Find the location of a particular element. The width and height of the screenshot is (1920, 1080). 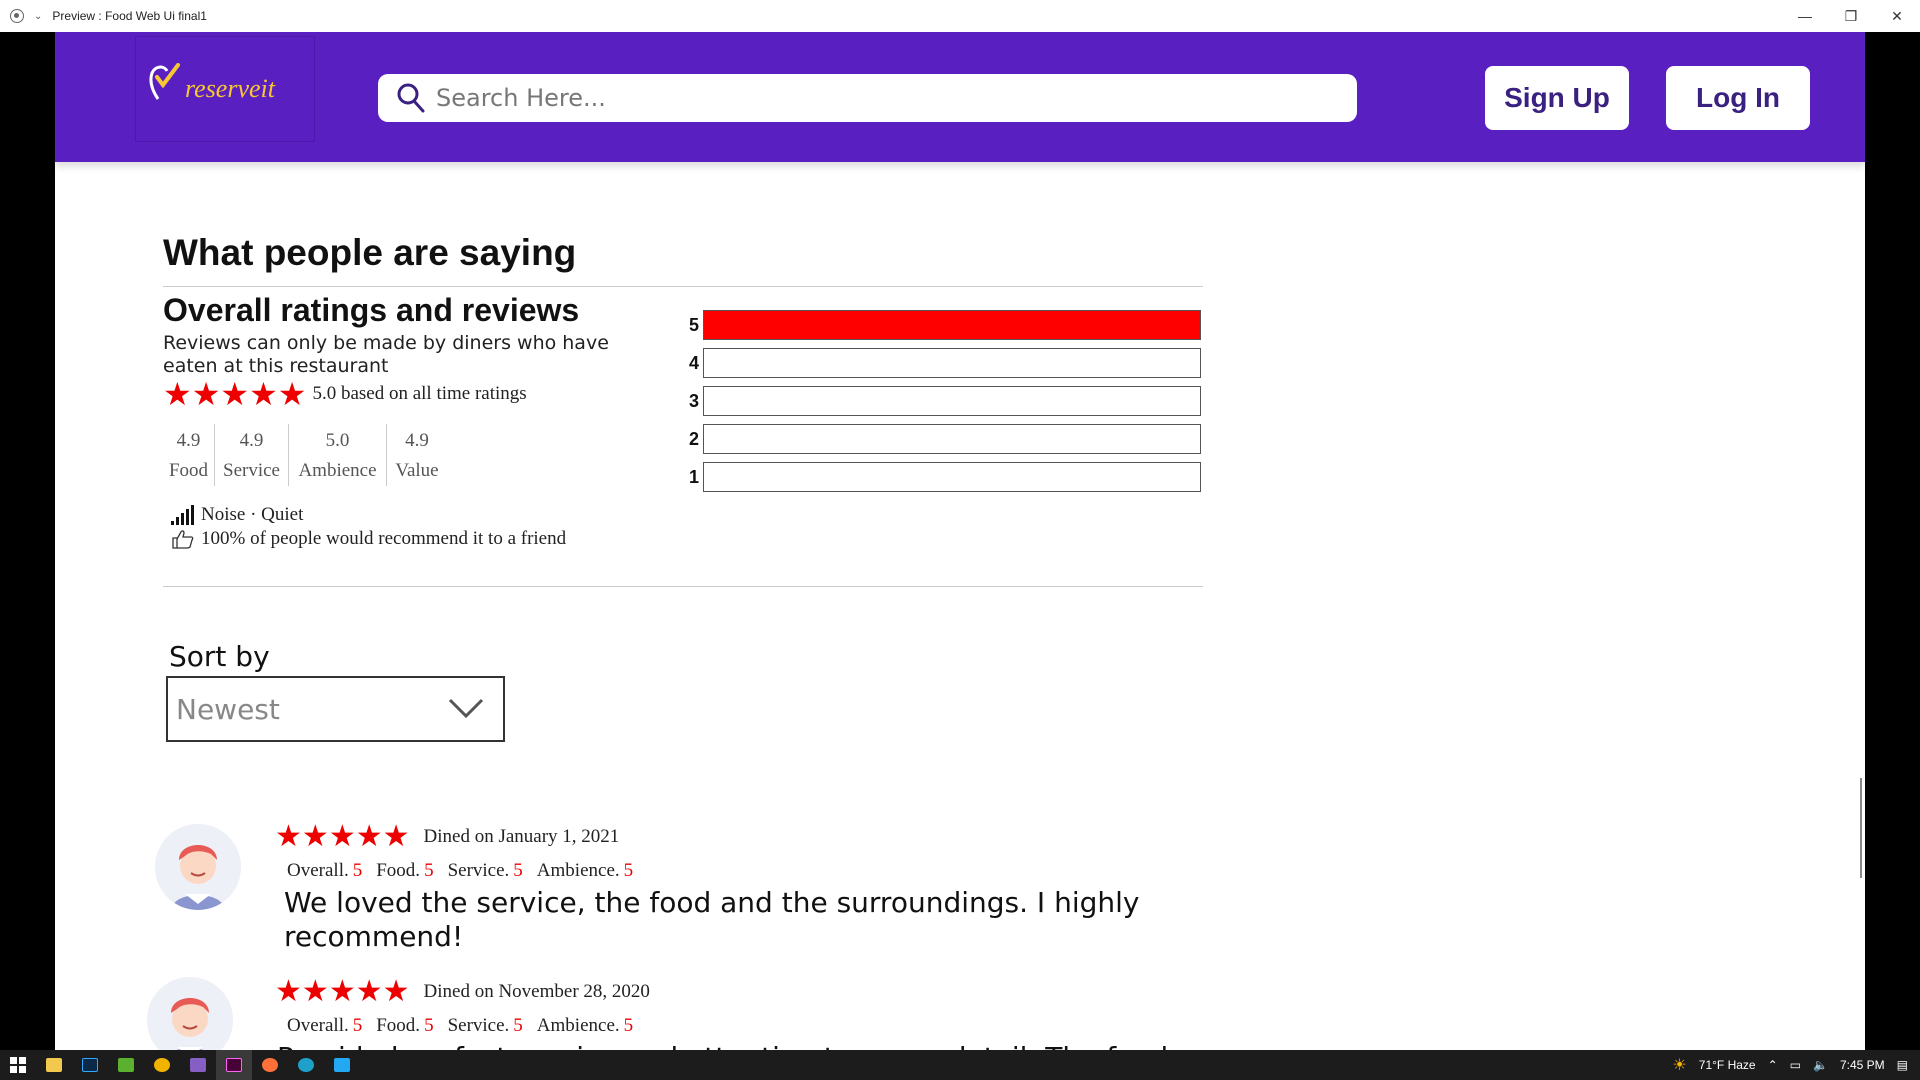

firefox-icon is located at coordinates (270, 1065).